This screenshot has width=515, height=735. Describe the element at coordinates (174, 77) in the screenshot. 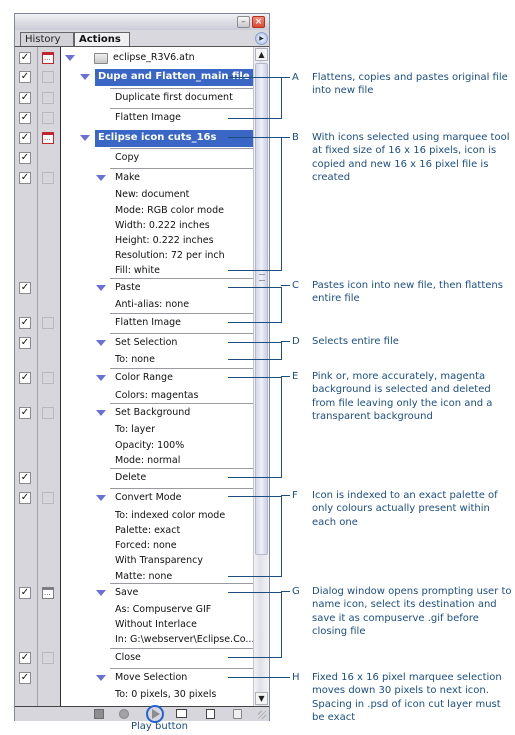

I see `action-name: Dupe and Flatten_main file` at that location.